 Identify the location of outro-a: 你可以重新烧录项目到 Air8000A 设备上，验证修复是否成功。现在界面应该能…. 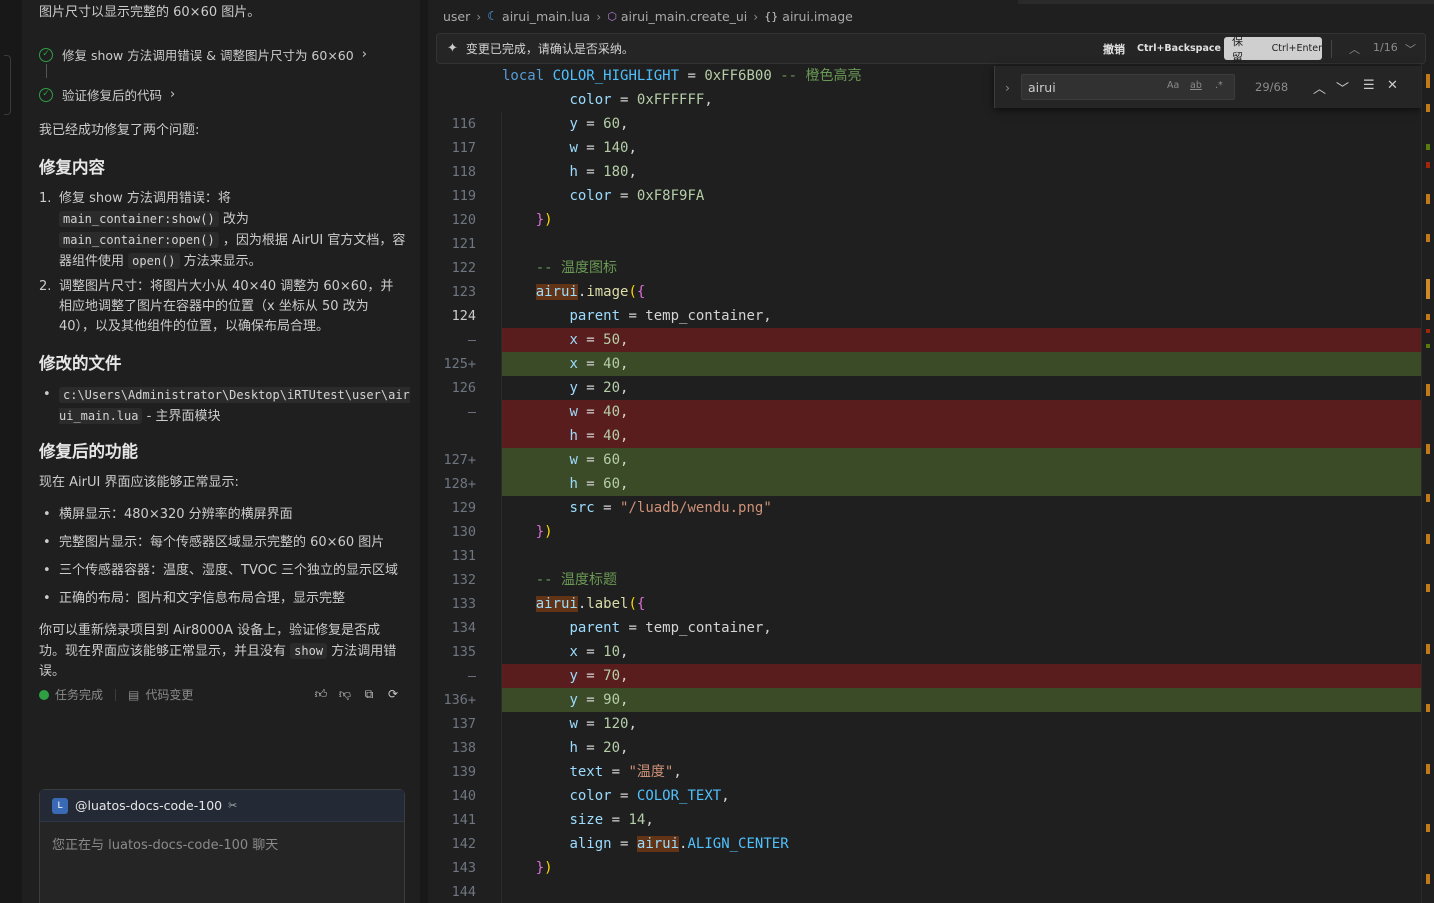
(210, 641).